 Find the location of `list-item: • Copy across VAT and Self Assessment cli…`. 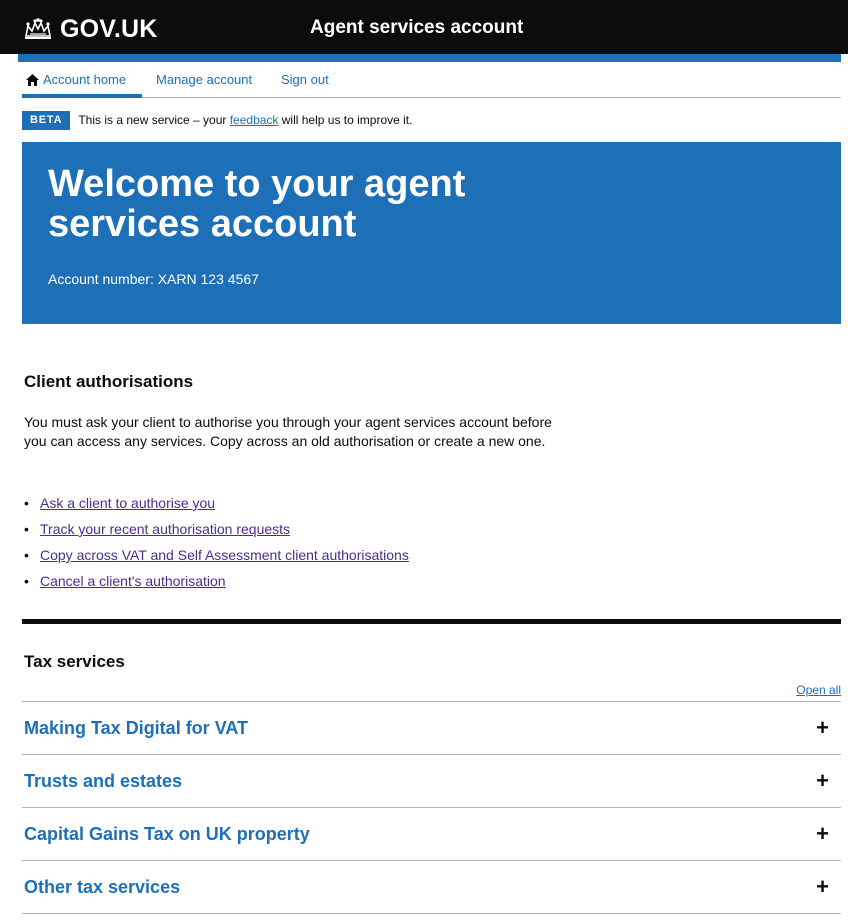

list-item: • Copy across VAT and Self Assessment cli… is located at coordinates (216, 560).